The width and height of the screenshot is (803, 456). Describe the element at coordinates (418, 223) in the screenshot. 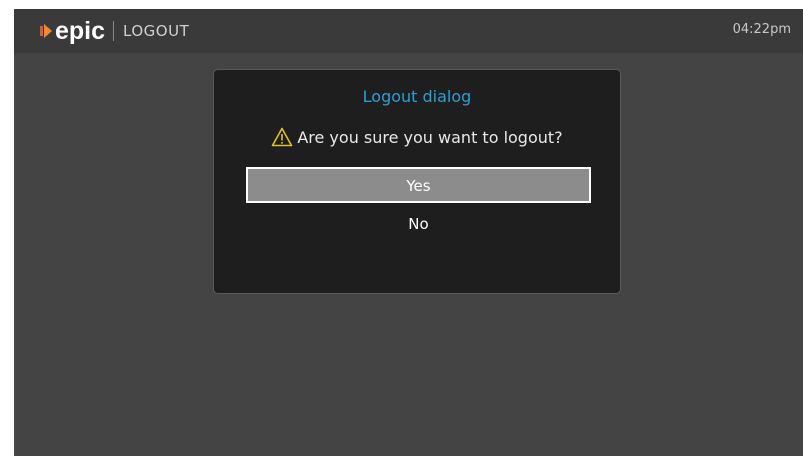

I see `no-button: No` at that location.